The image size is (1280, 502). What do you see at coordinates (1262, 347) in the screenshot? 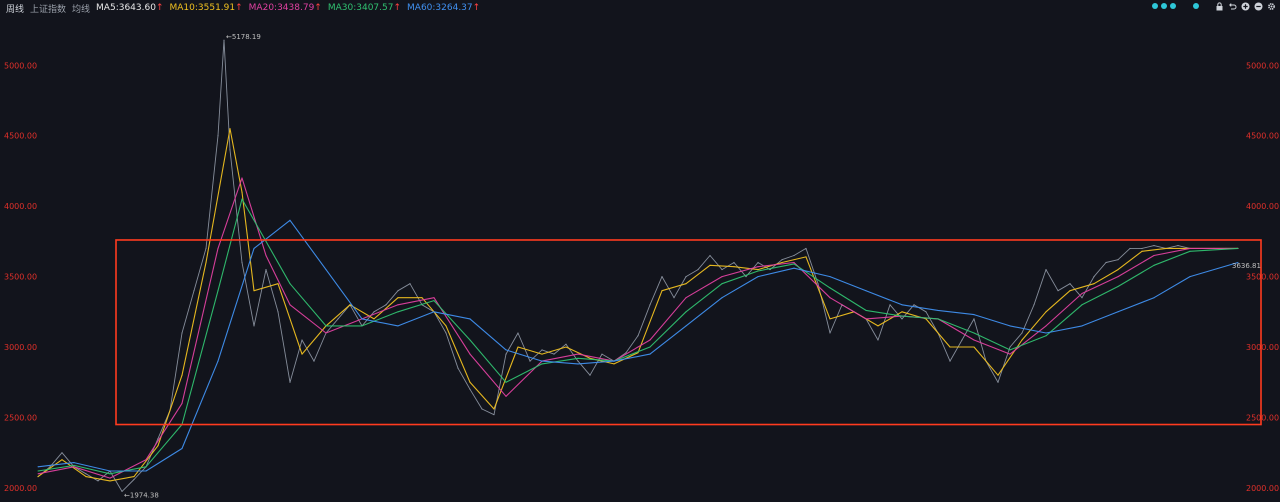
I see `y-tick-label-right: 3000.00` at bounding box center [1262, 347].